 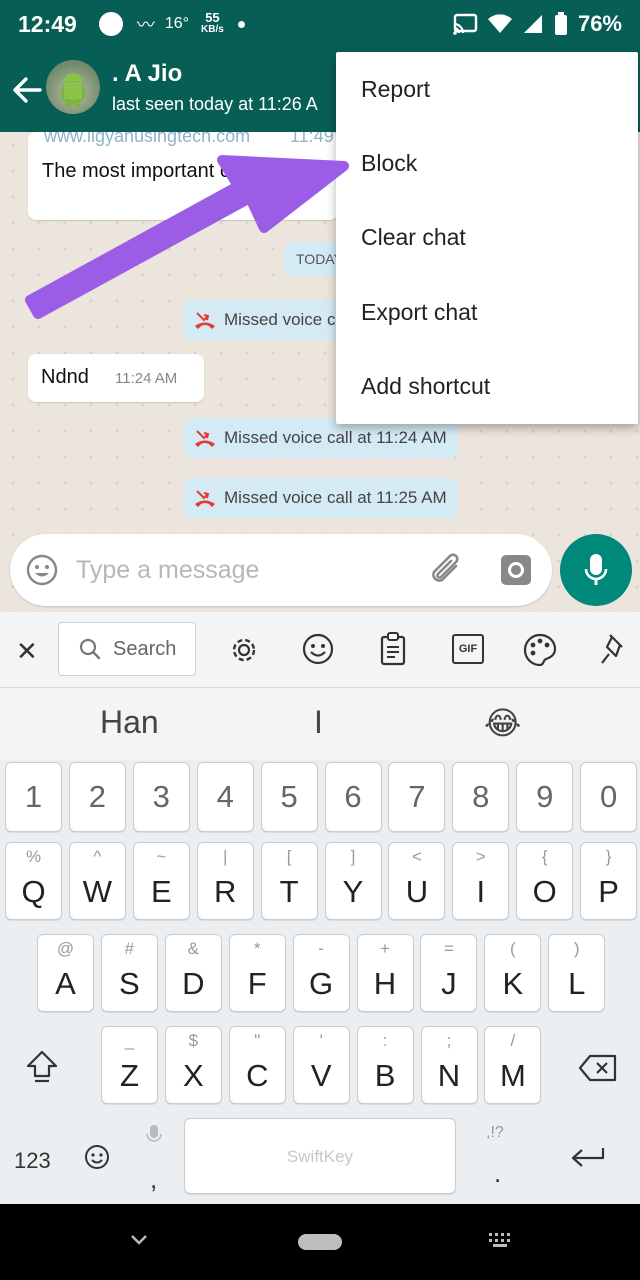 I want to click on missed-call-notice: Missed voice c, so click(x=269, y=320).